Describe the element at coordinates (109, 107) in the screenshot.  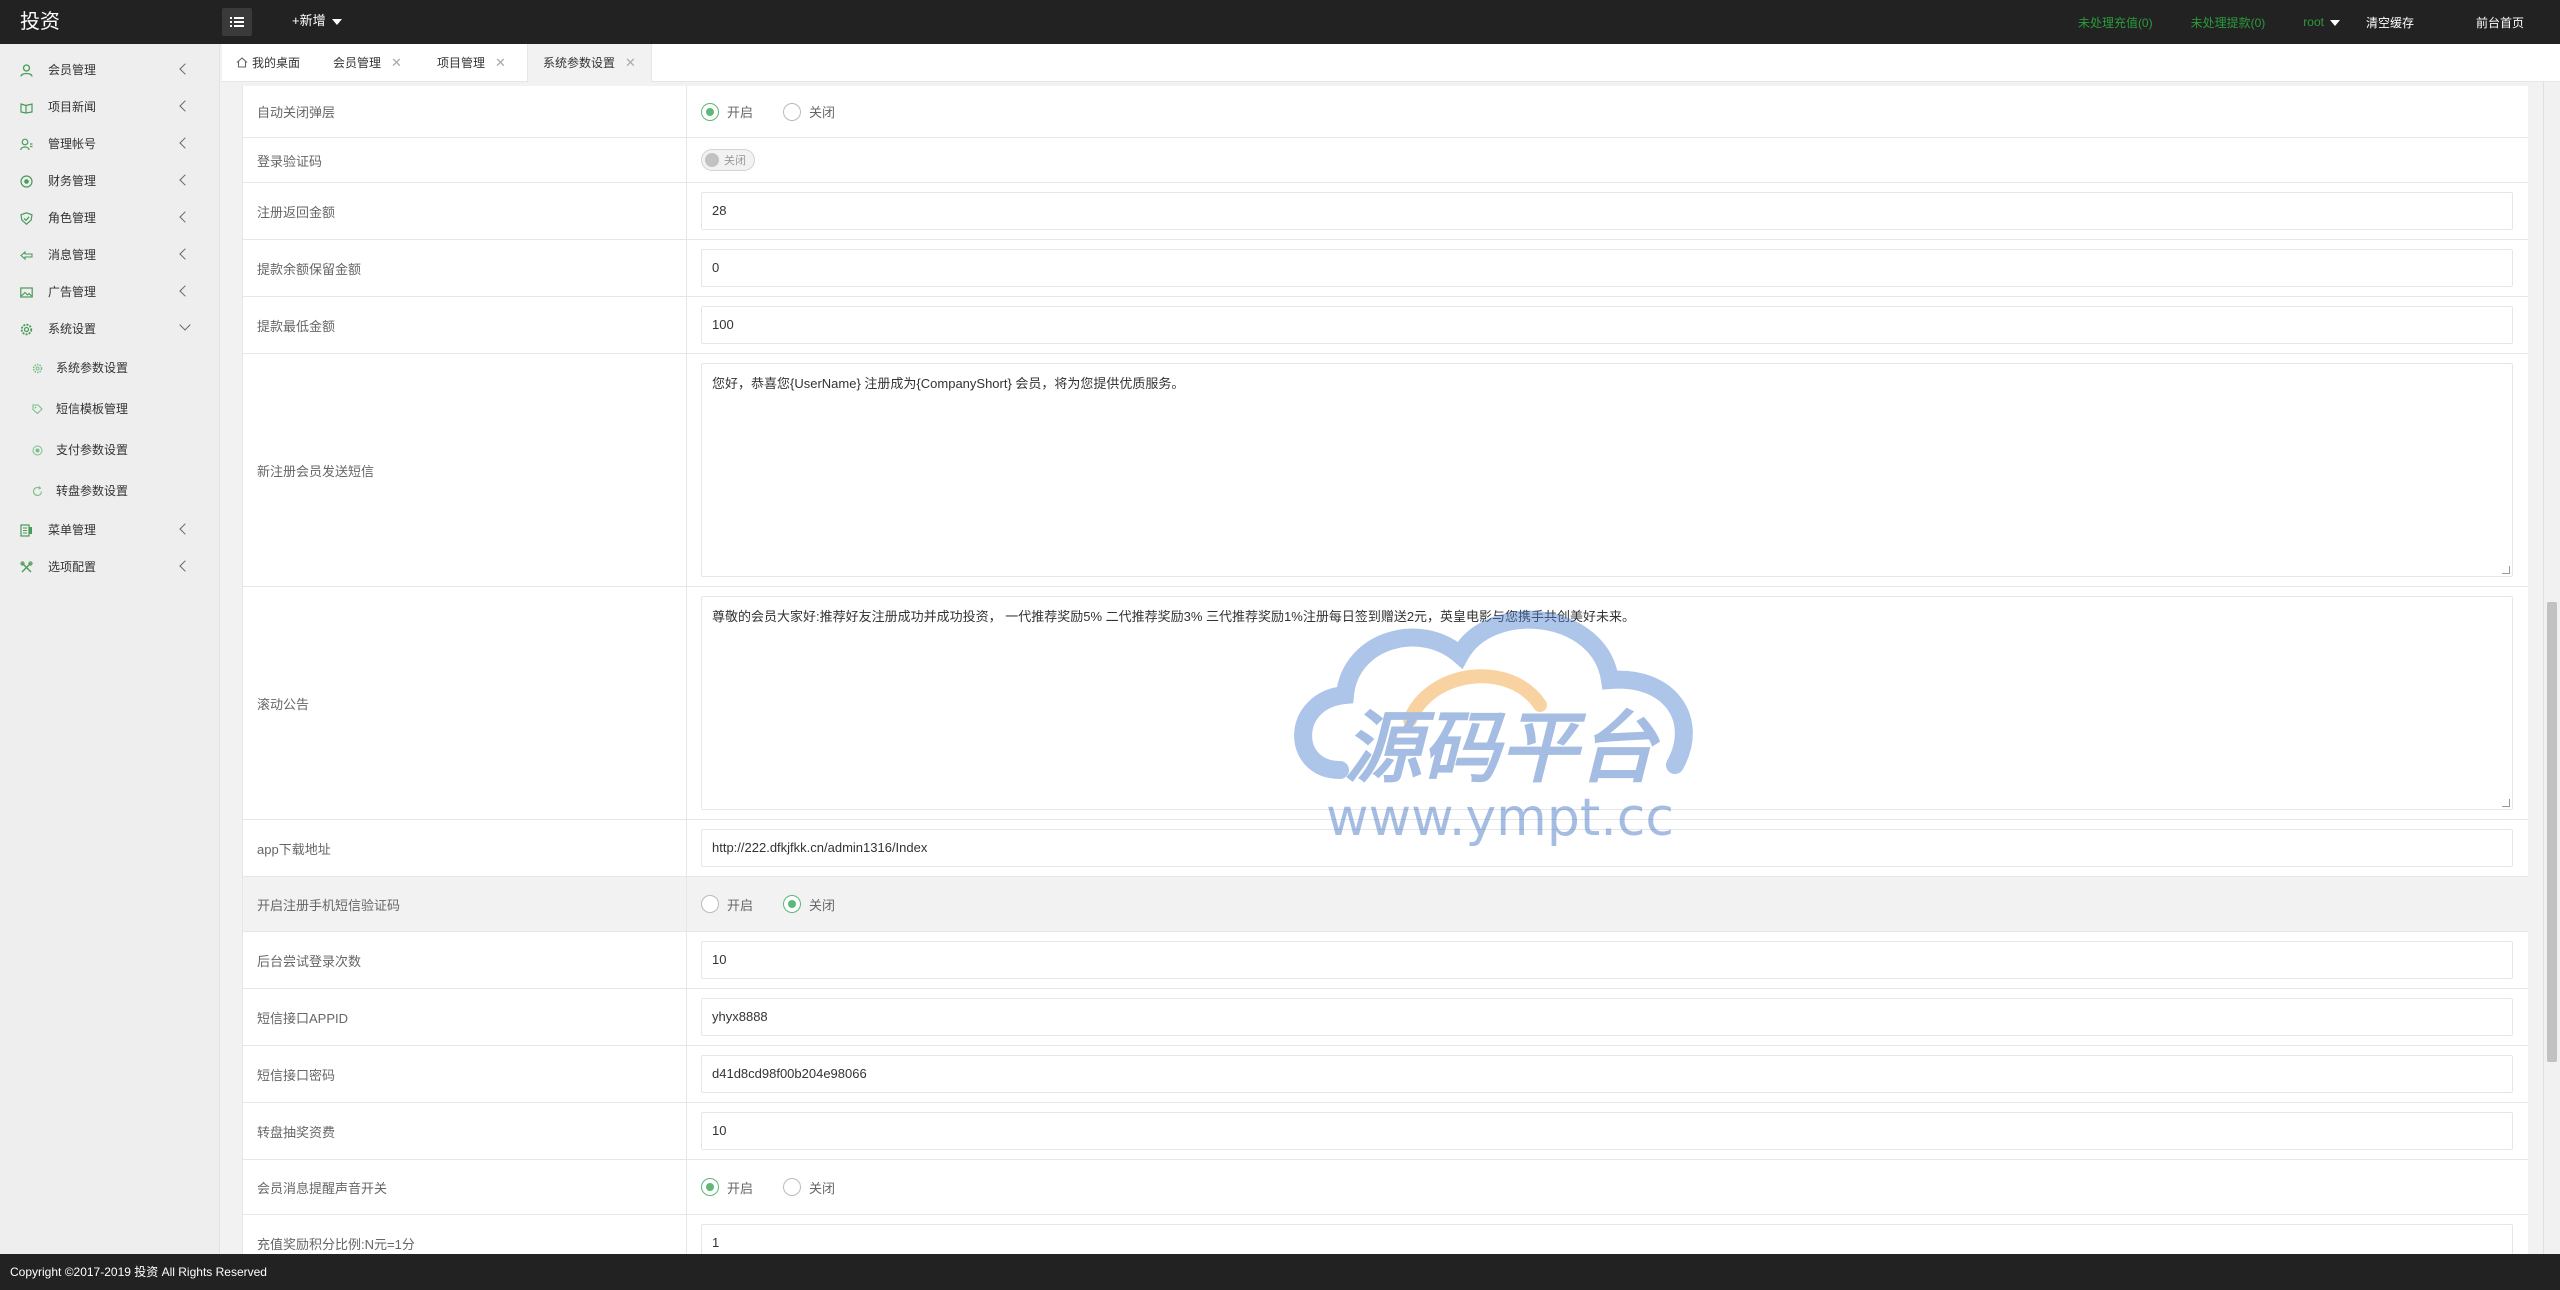
I see `sidebar-item-news: 项目新闻` at that location.